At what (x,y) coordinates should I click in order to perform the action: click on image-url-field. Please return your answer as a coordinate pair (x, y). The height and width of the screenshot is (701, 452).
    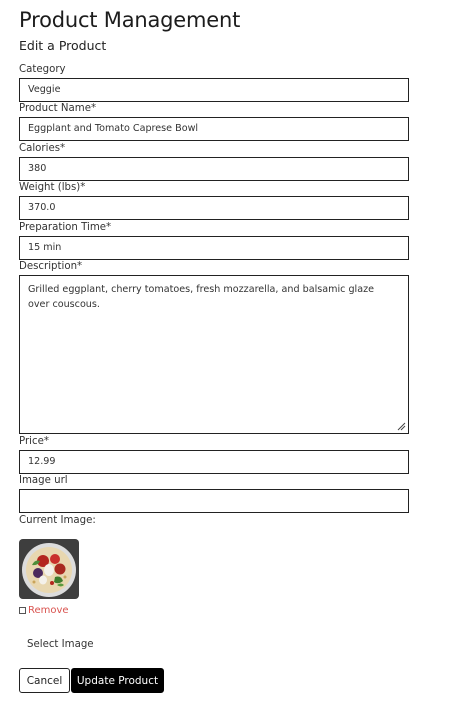
    Looking at the image, I should click on (214, 501).